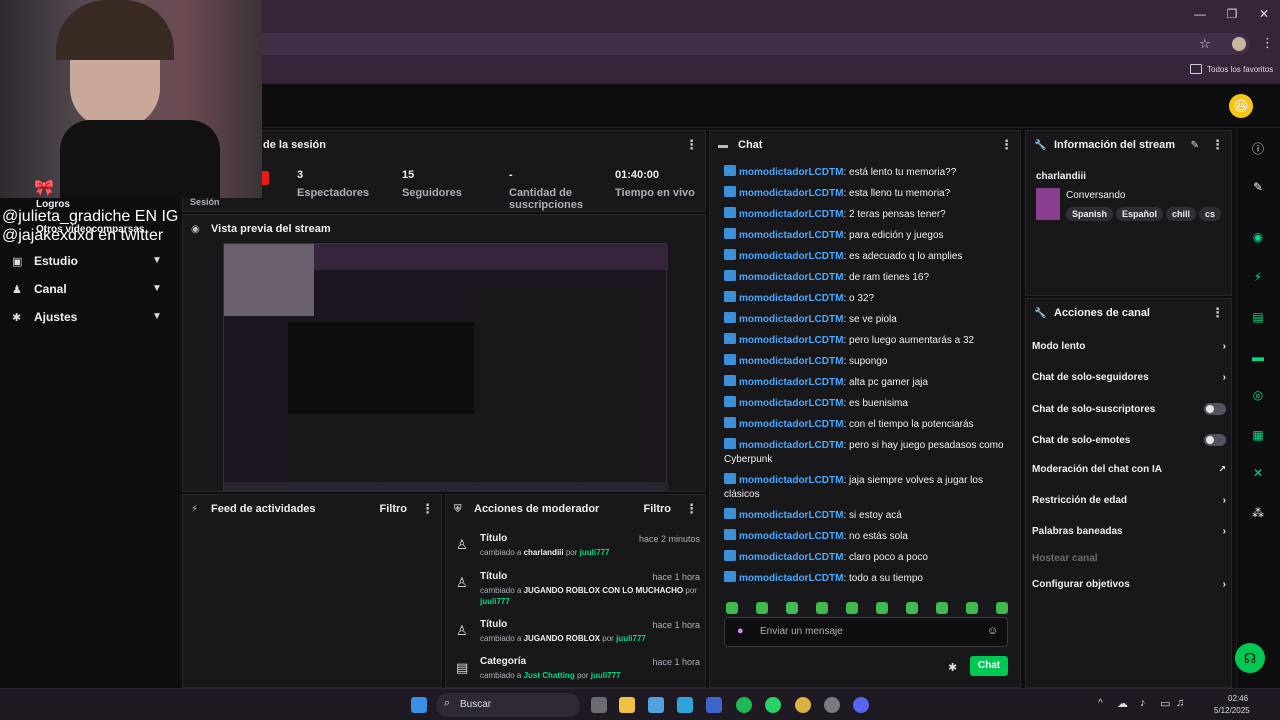  I want to click on eye-icon: ◉, so click(1258, 237).